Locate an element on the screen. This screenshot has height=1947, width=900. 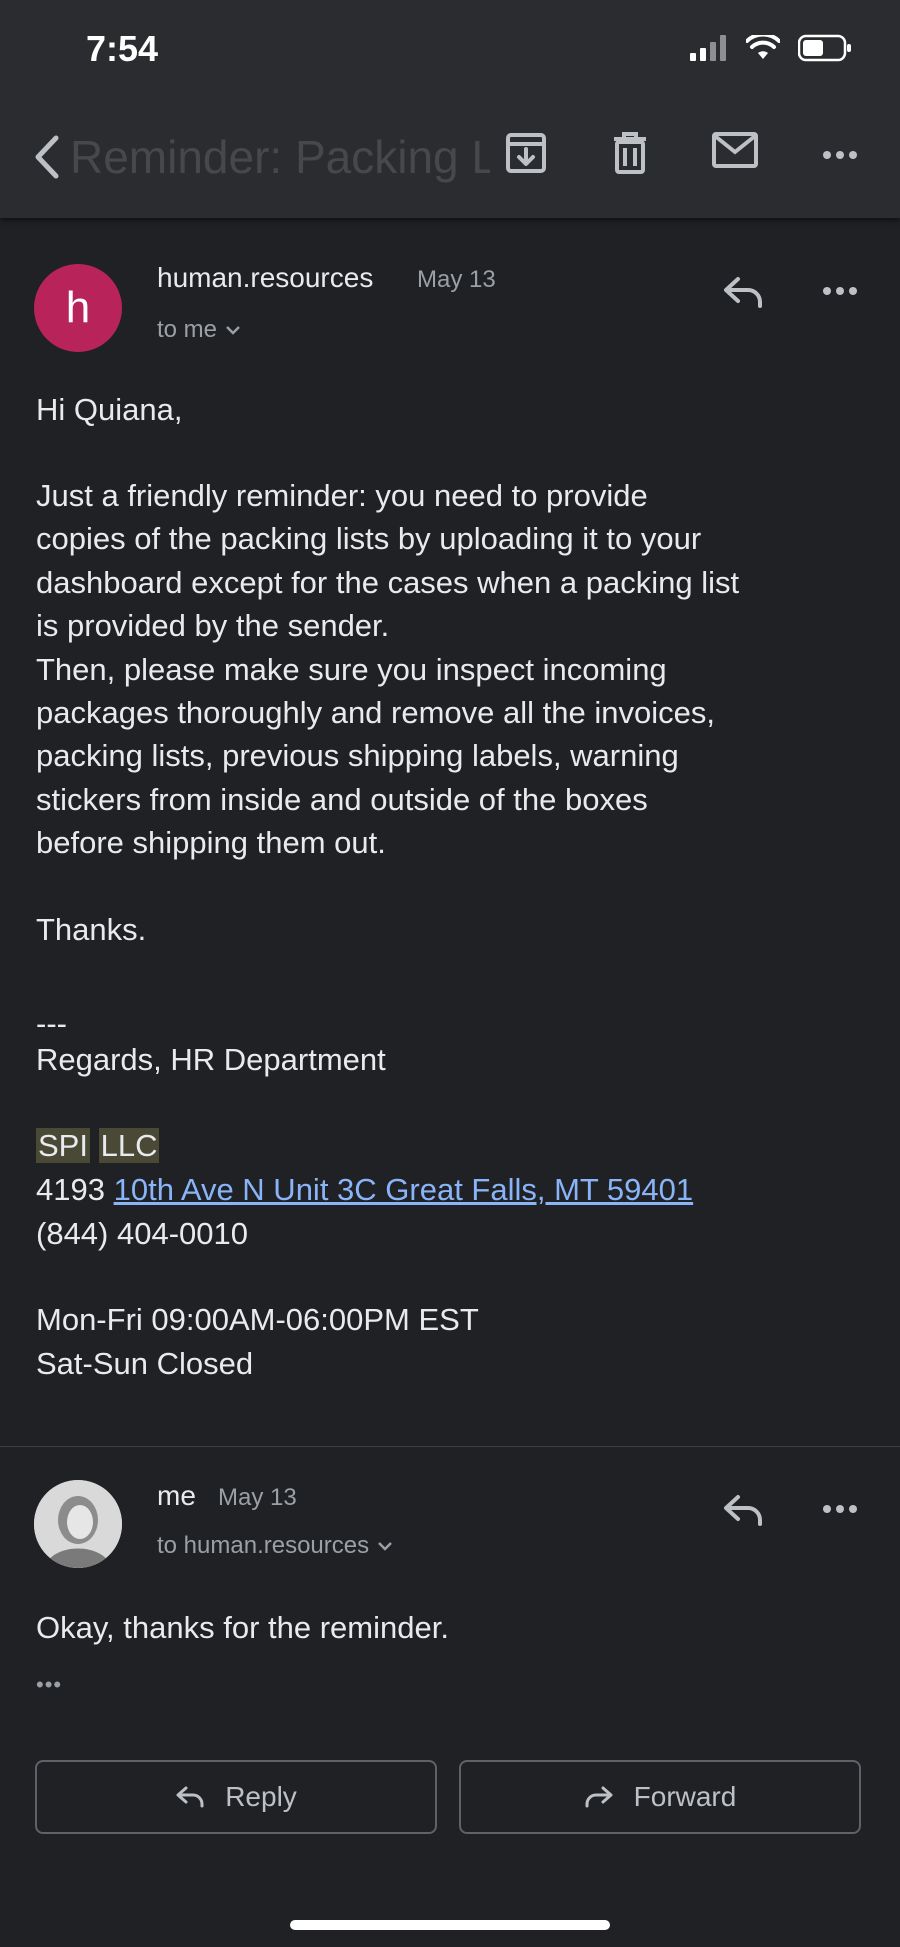
back-arrow-icon is located at coordinates (47, 157).